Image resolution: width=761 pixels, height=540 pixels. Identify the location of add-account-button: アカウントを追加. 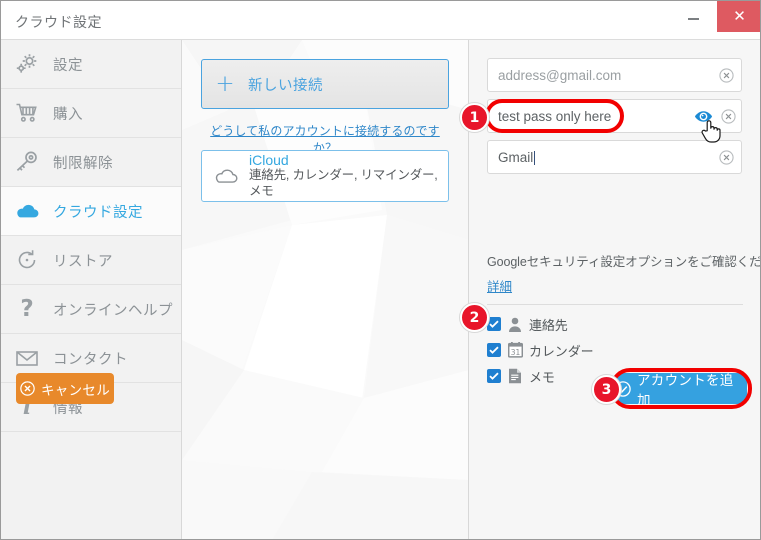
(681, 390).